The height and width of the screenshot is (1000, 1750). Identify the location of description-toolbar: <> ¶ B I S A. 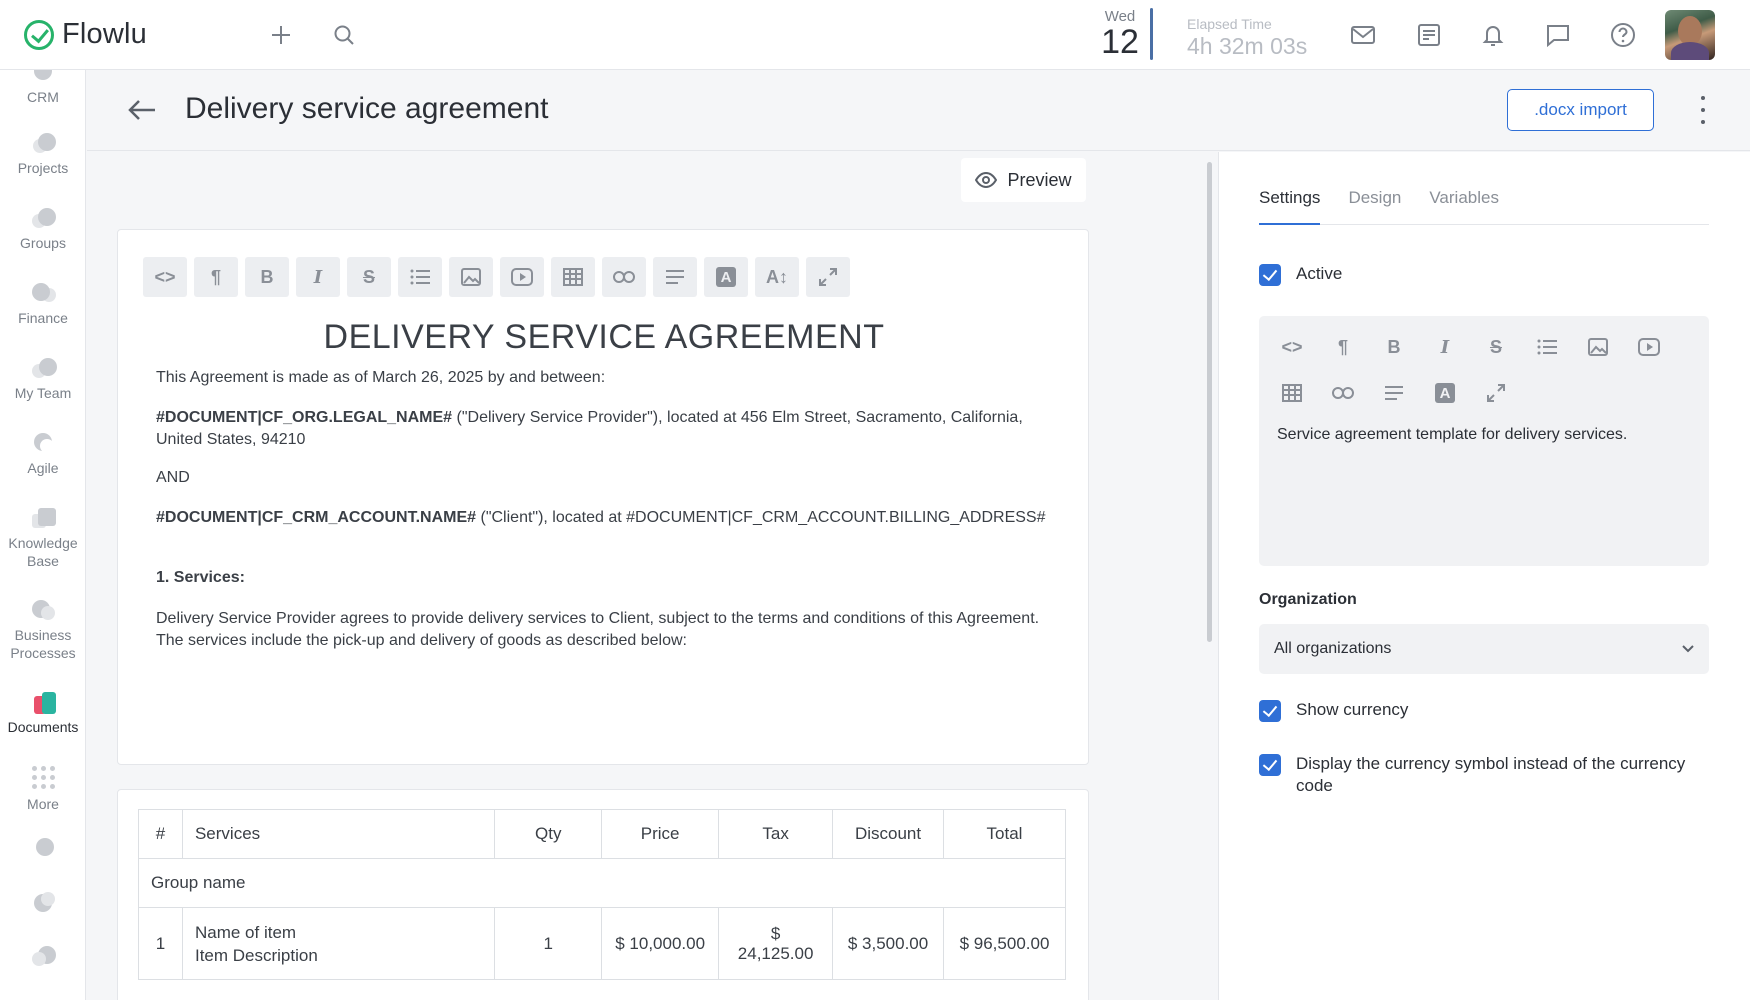
(1483, 370).